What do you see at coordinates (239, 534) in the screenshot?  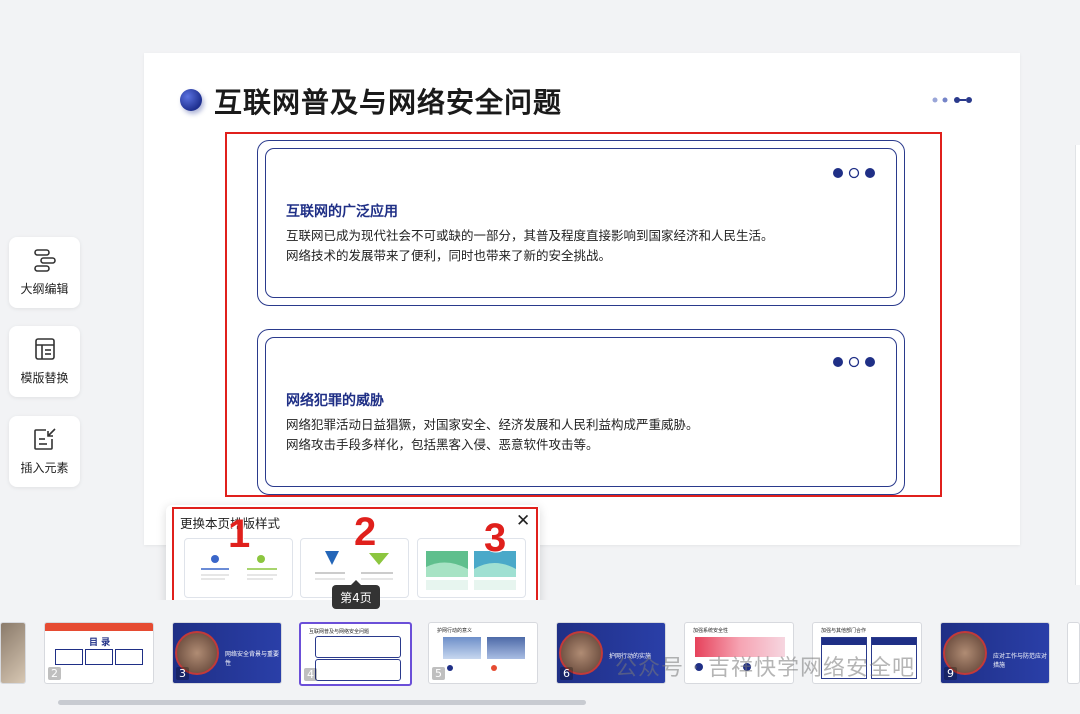 I see `marker-number: 1` at bounding box center [239, 534].